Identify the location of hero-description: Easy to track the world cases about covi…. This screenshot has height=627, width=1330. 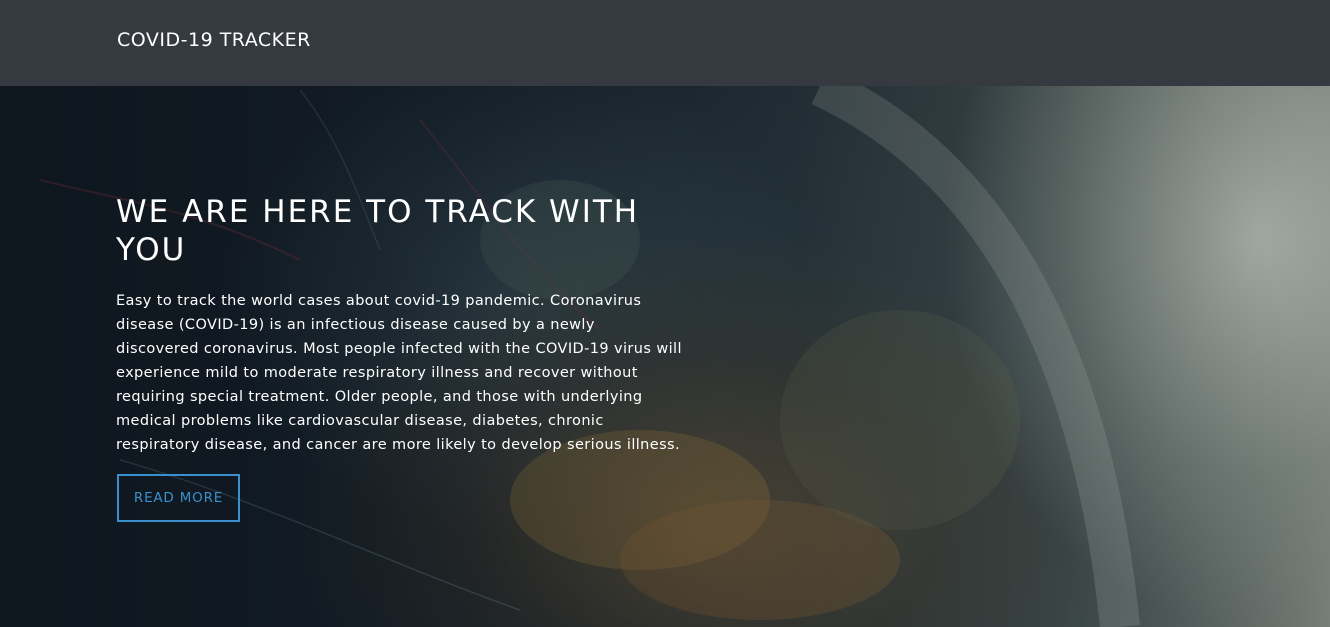
(399, 373).